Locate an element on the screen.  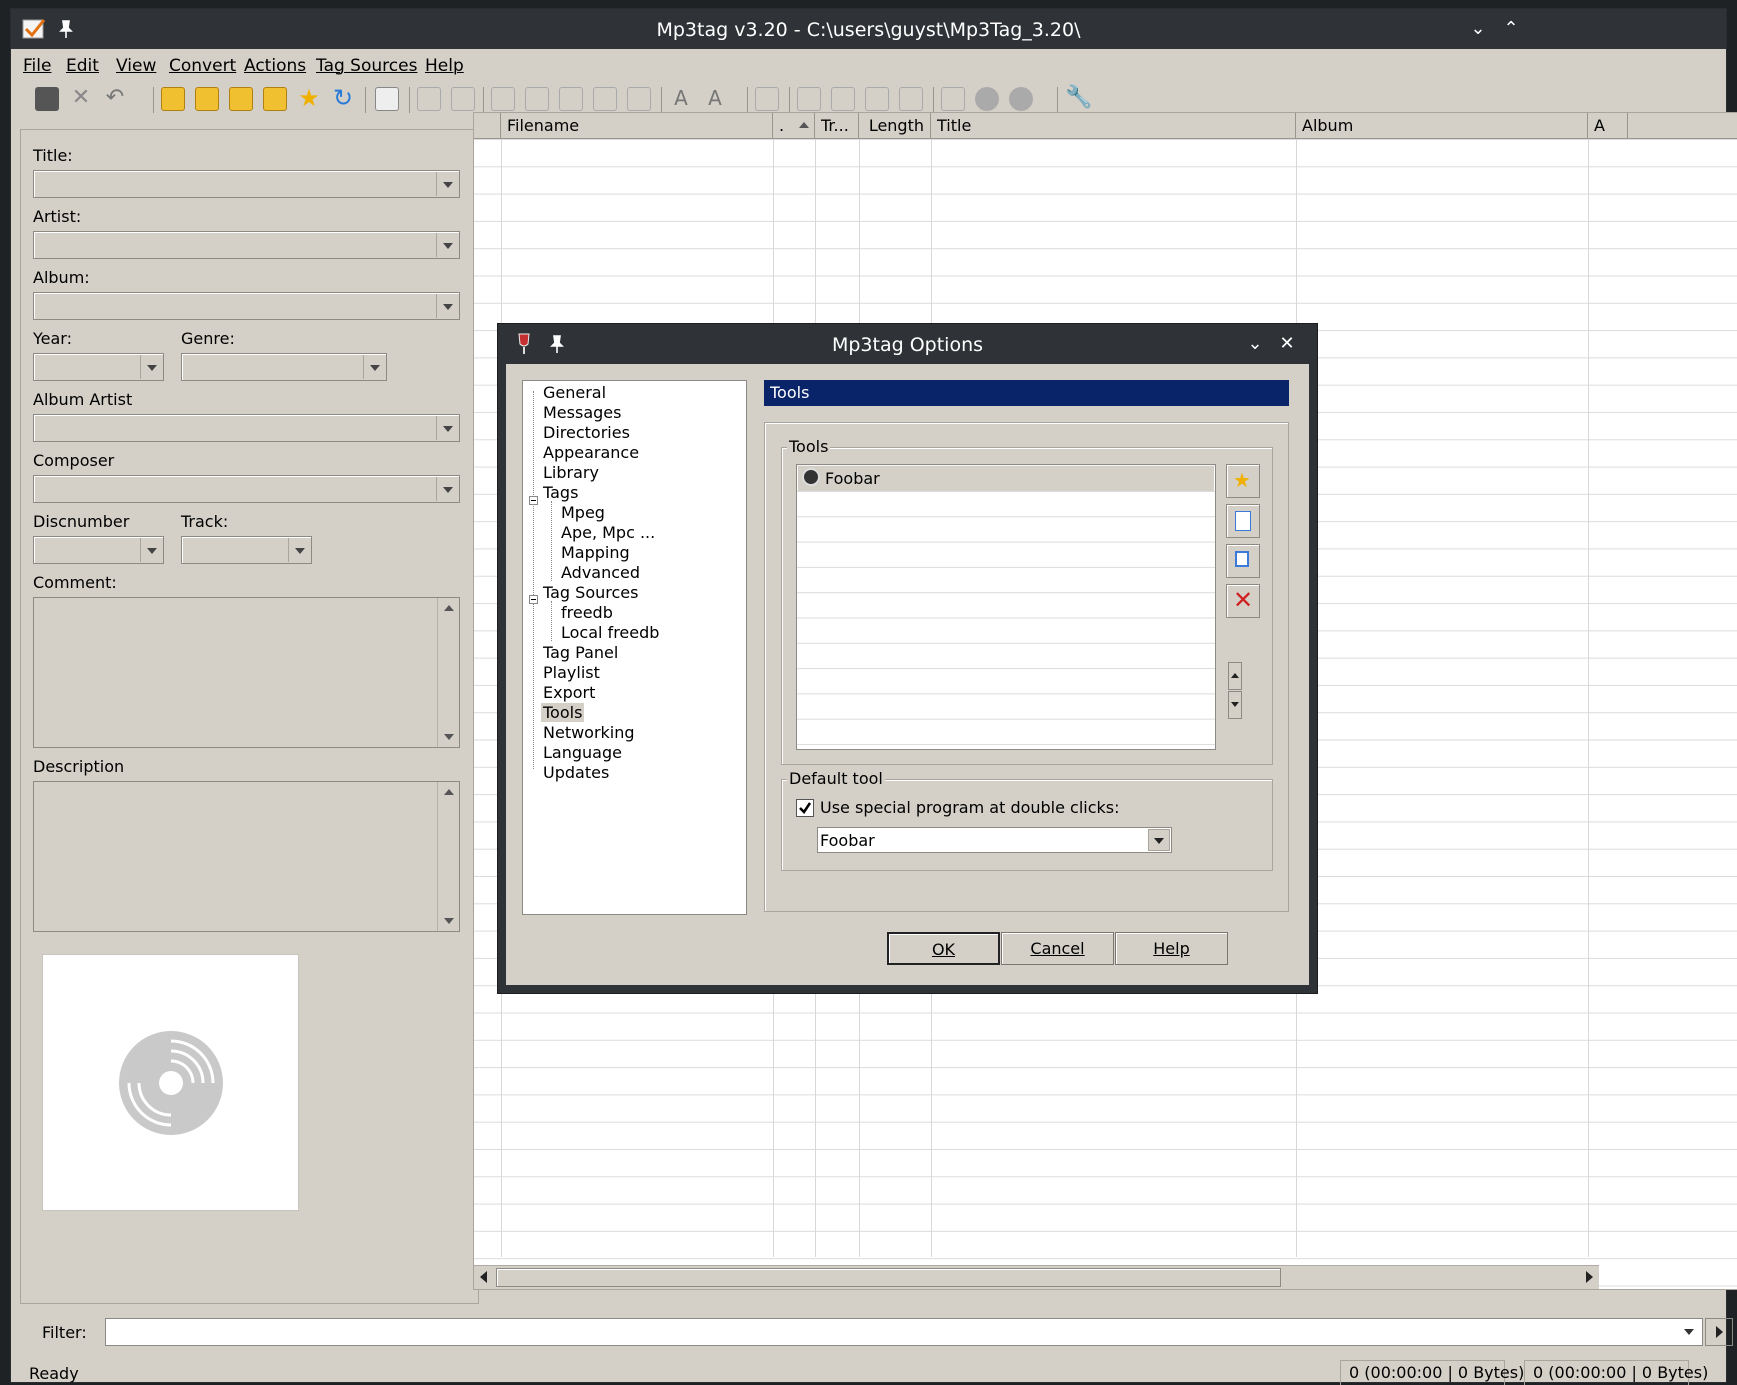
tree-item-messages: Messages is located at coordinates (582, 412).